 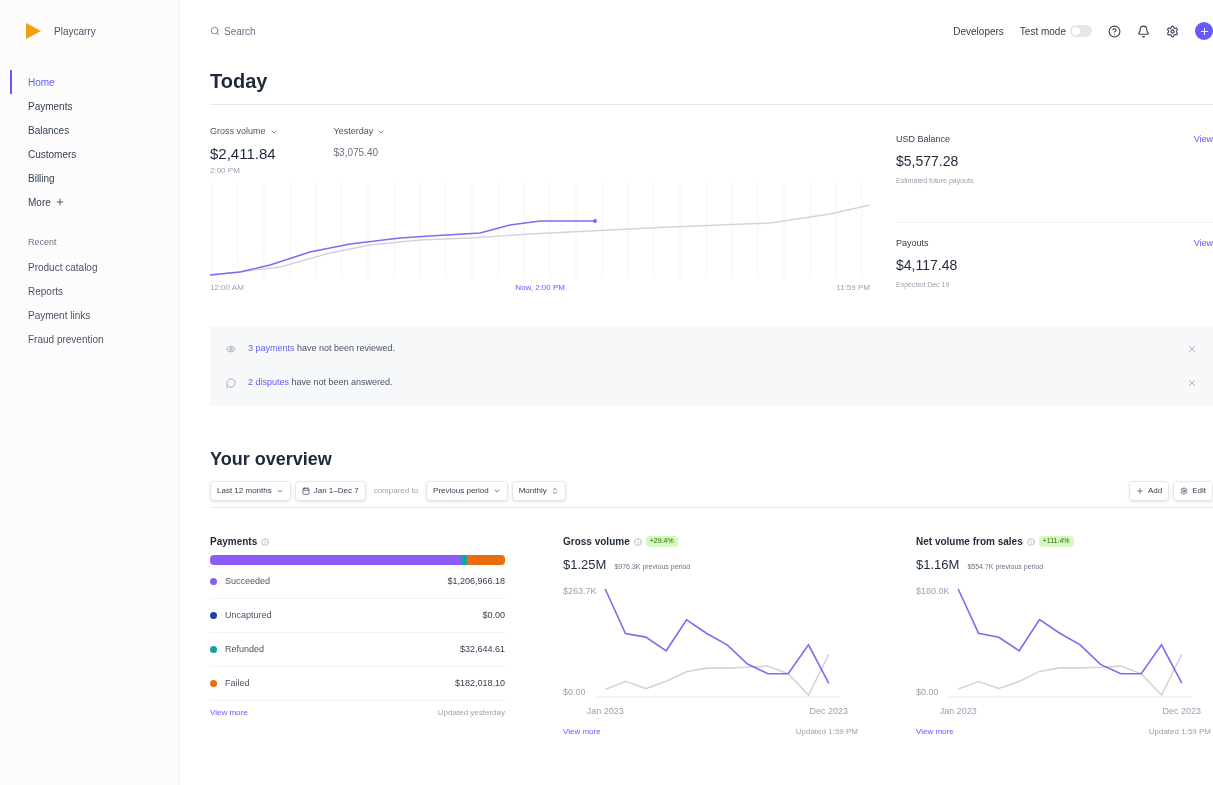 I want to click on developers-link: Developers, so click(x=978, y=31).